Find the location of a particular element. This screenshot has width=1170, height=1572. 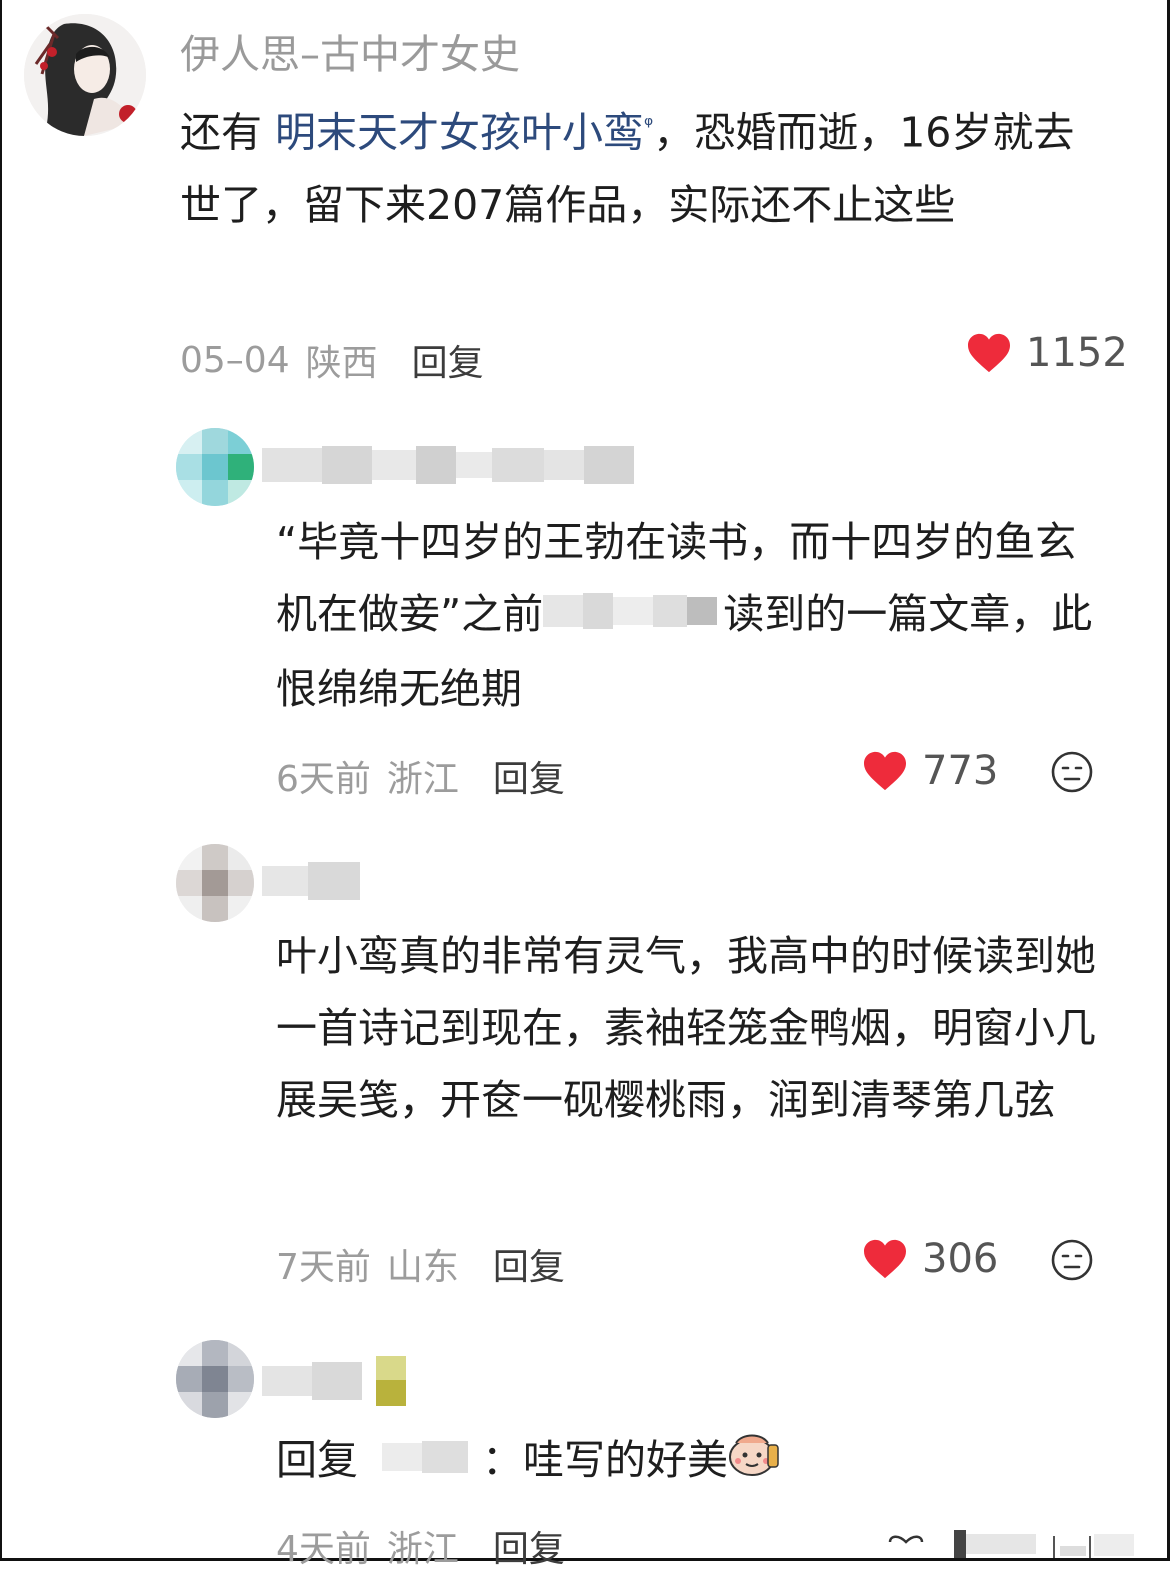

like-button-partial is located at coordinates (1014, 1542).